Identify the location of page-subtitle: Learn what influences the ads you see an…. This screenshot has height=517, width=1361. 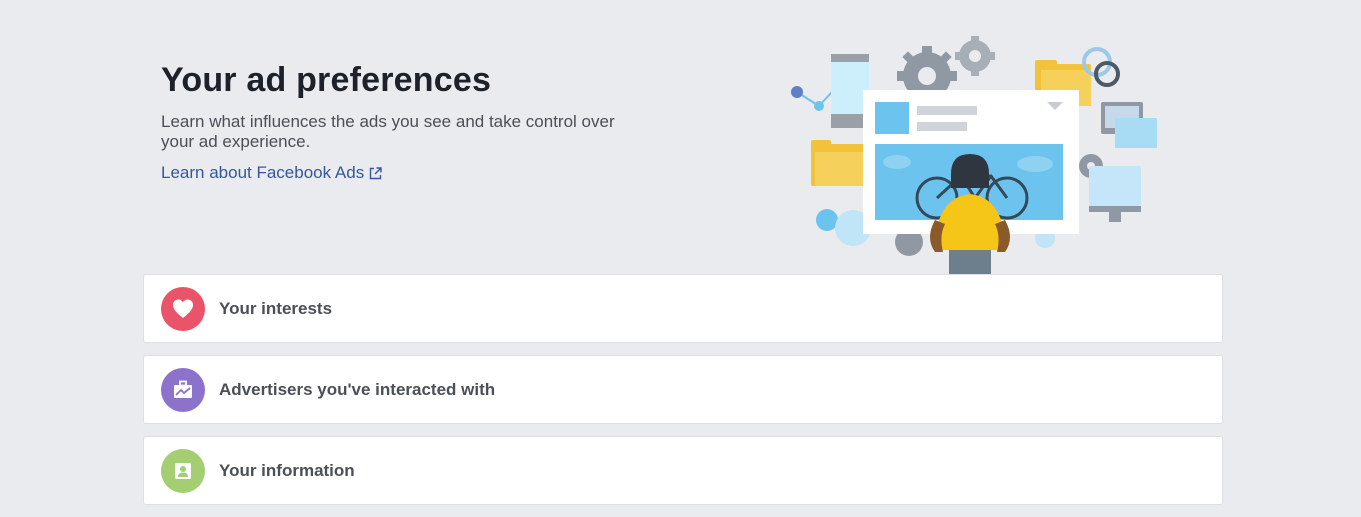
(388, 131).